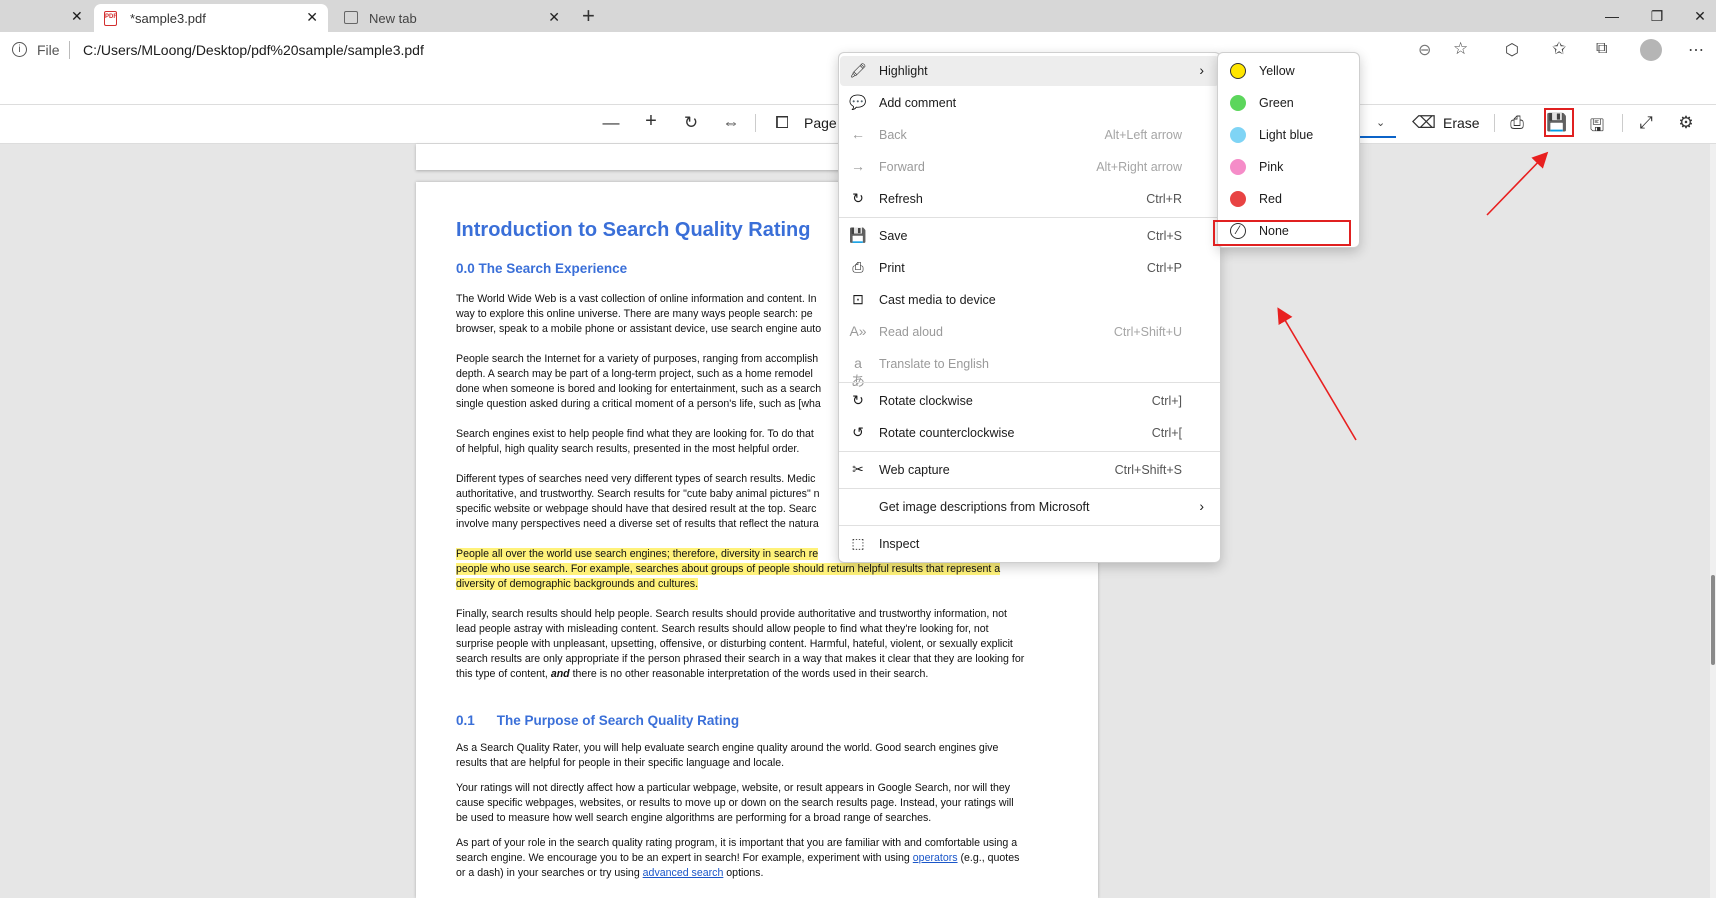 The width and height of the screenshot is (1716, 898). I want to click on text-span: options., so click(743, 873).